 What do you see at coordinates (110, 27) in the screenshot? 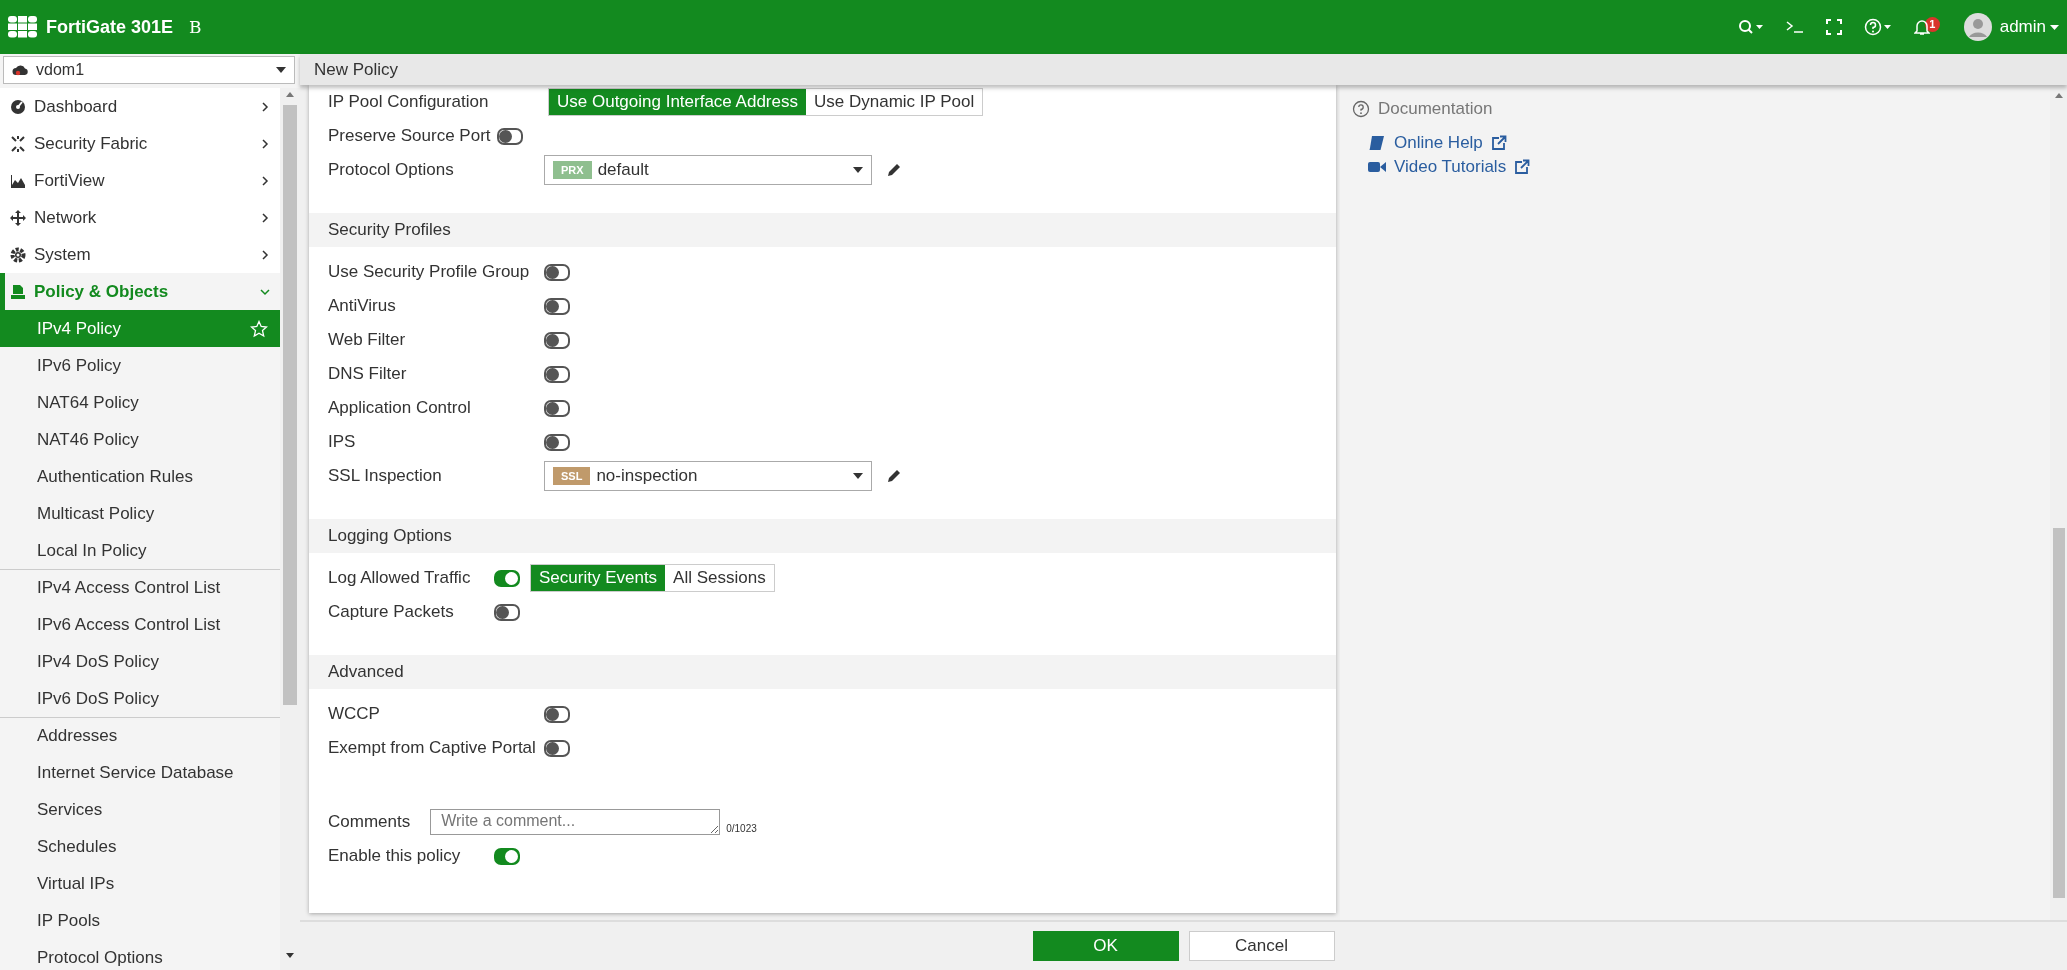
I see `product-name: FortiGate 301E` at bounding box center [110, 27].